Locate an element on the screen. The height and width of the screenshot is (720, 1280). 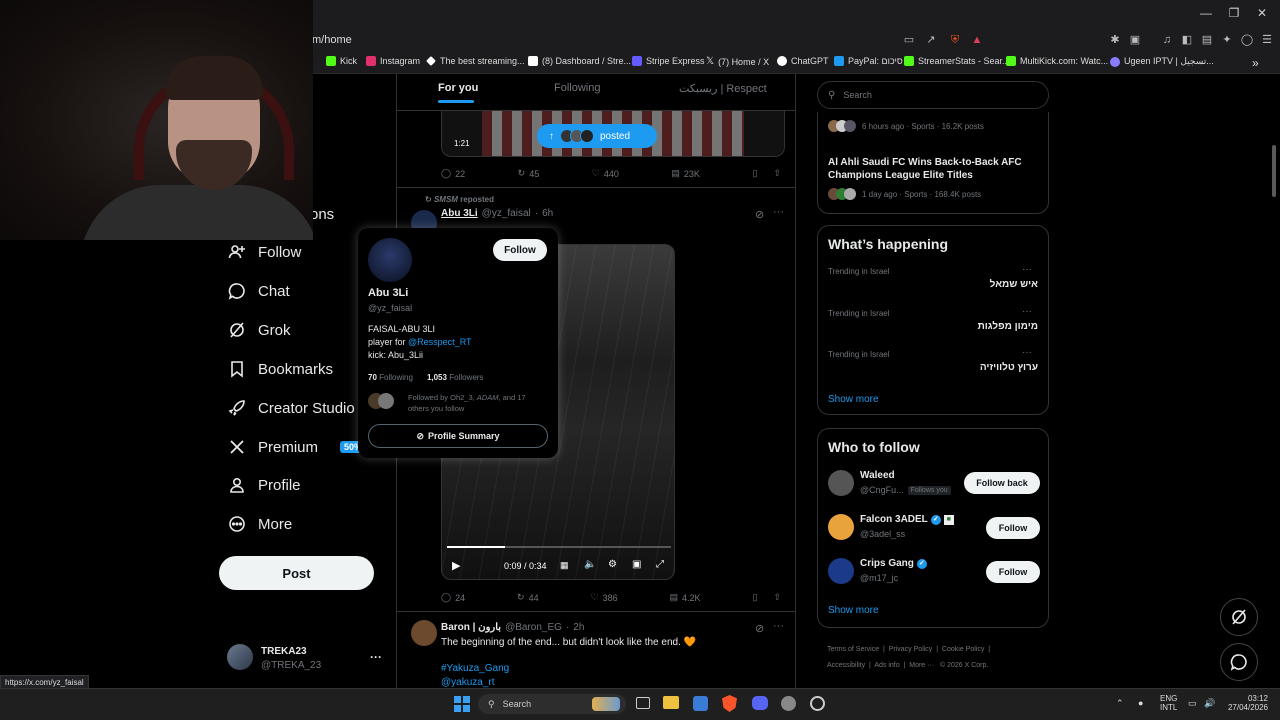
tab-icon: ▣ is located at coordinates (1135, 40).